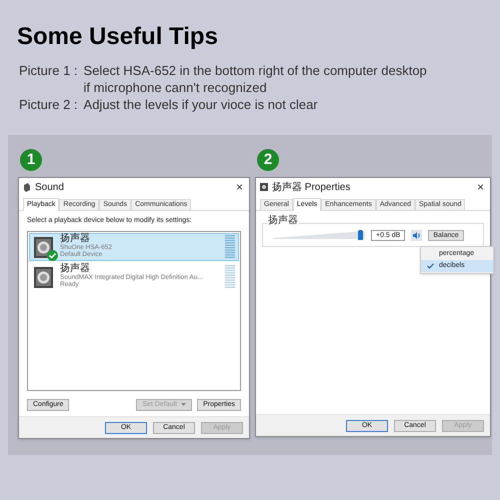 Image resolution: width=500 pixels, height=500 pixels. What do you see at coordinates (268, 160) in the screenshot?
I see `number-badge: 2` at bounding box center [268, 160].